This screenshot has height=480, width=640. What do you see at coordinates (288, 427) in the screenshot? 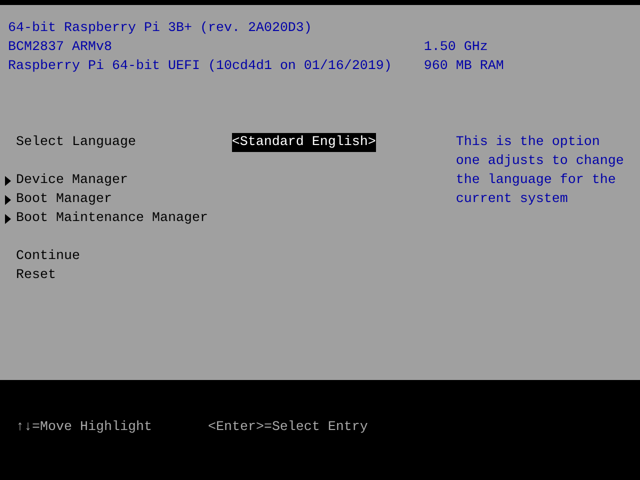
I see `key-hint: <Enter>=Select Entry` at bounding box center [288, 427].